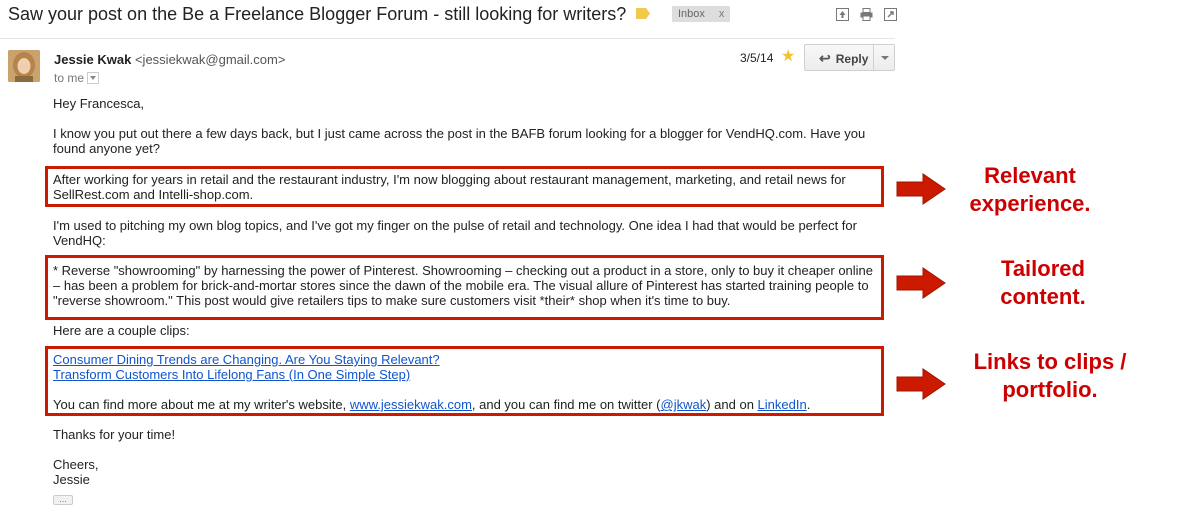 This screenshot has width=1200, height=527. I want to click on email-date: 3/5/14, so click(757, 58).